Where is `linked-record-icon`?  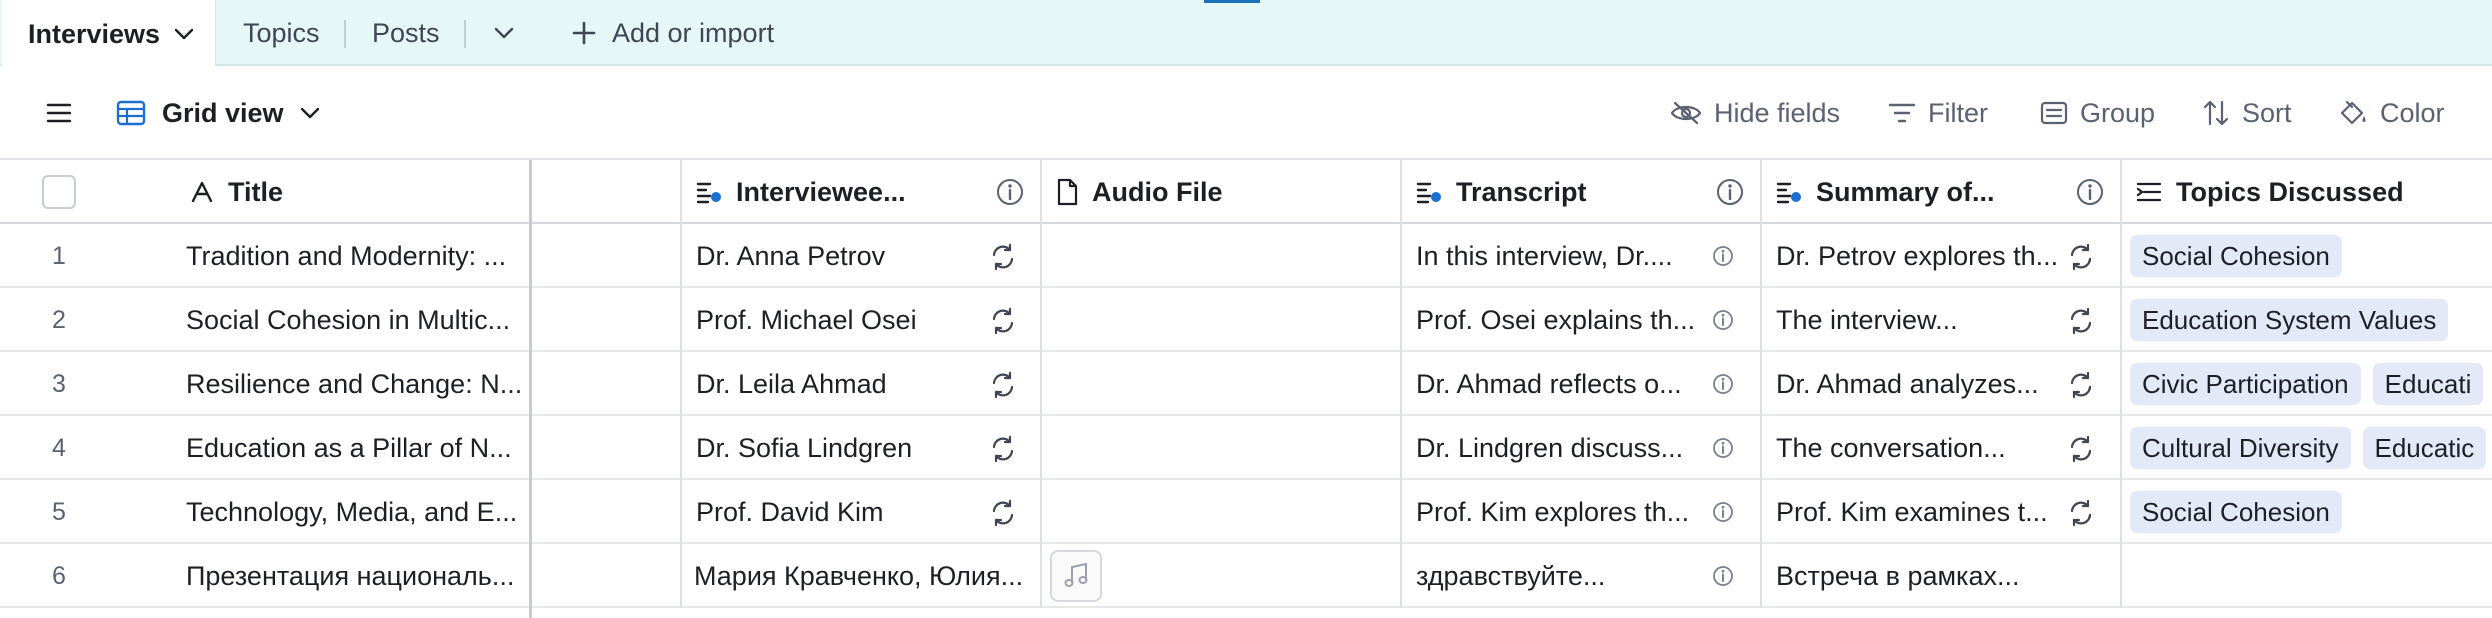
linked-record-icon is located at coordinates (2149, 192).